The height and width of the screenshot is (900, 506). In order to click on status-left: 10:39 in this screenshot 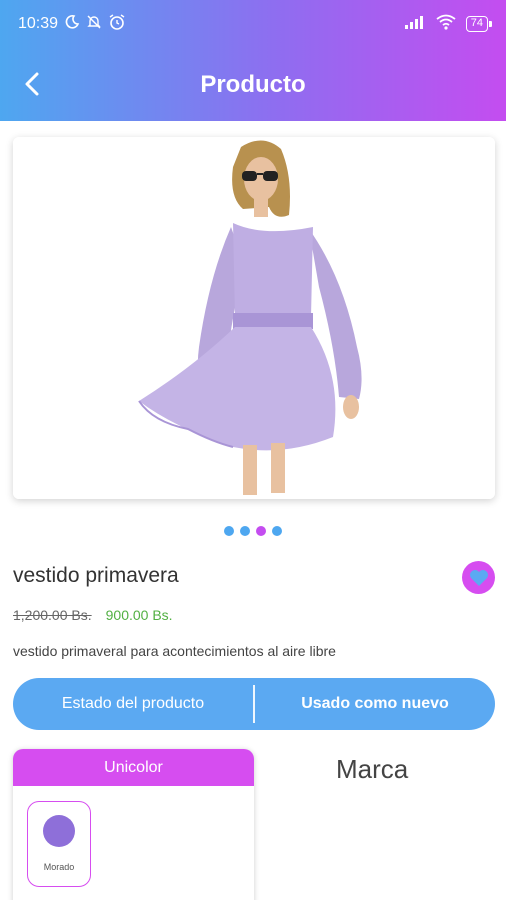, I will do `click(72, 24)`.